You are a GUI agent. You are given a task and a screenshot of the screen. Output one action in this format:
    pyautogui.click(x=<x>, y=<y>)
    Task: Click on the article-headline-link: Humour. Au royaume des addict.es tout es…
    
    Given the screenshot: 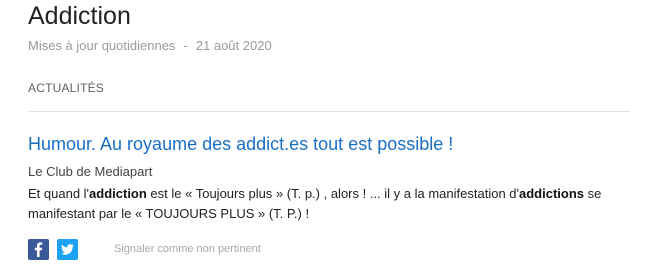 What is the action you would take?
    pyautogui.click(x=240, y=144)
    